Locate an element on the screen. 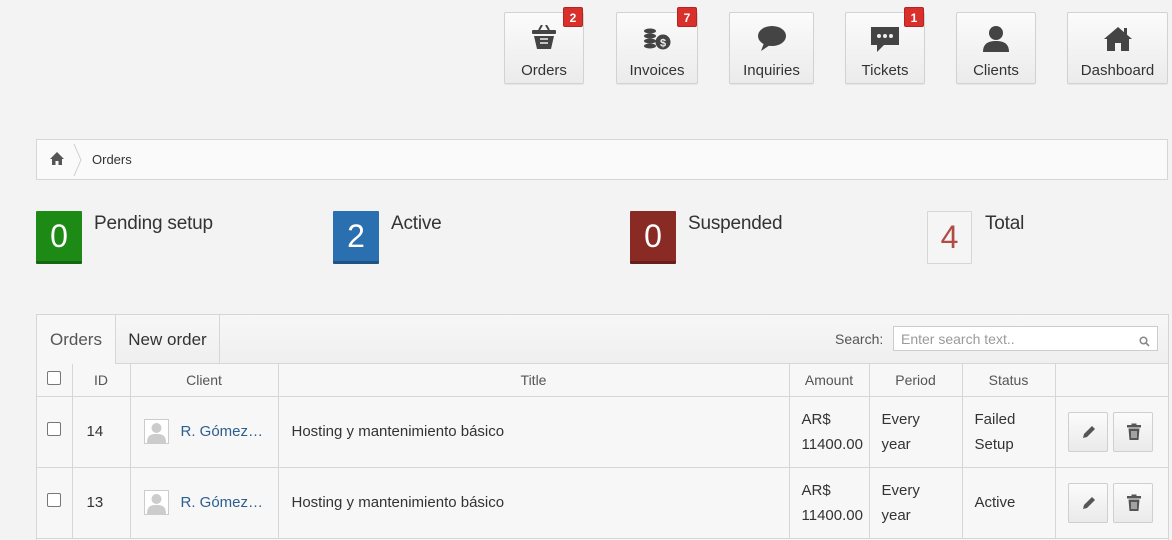 This screenshot has width=1172, height=540. stat-caption: Suspended is located at coordinates (735, 223).